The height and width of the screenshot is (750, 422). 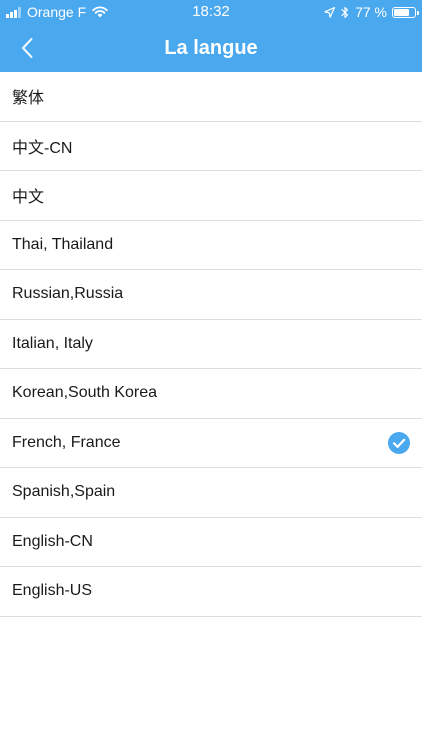 I want to click on battery-percentage: 77 %, so click(x=371, y=12).